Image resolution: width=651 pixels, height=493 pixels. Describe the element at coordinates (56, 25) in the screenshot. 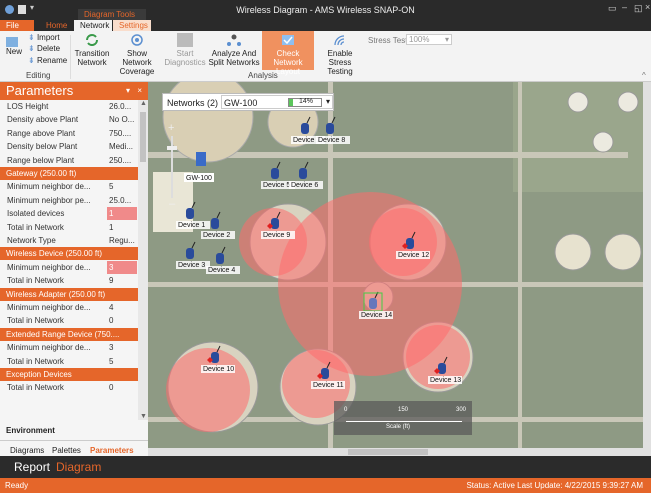

I see `tab-home: Home` at that location.